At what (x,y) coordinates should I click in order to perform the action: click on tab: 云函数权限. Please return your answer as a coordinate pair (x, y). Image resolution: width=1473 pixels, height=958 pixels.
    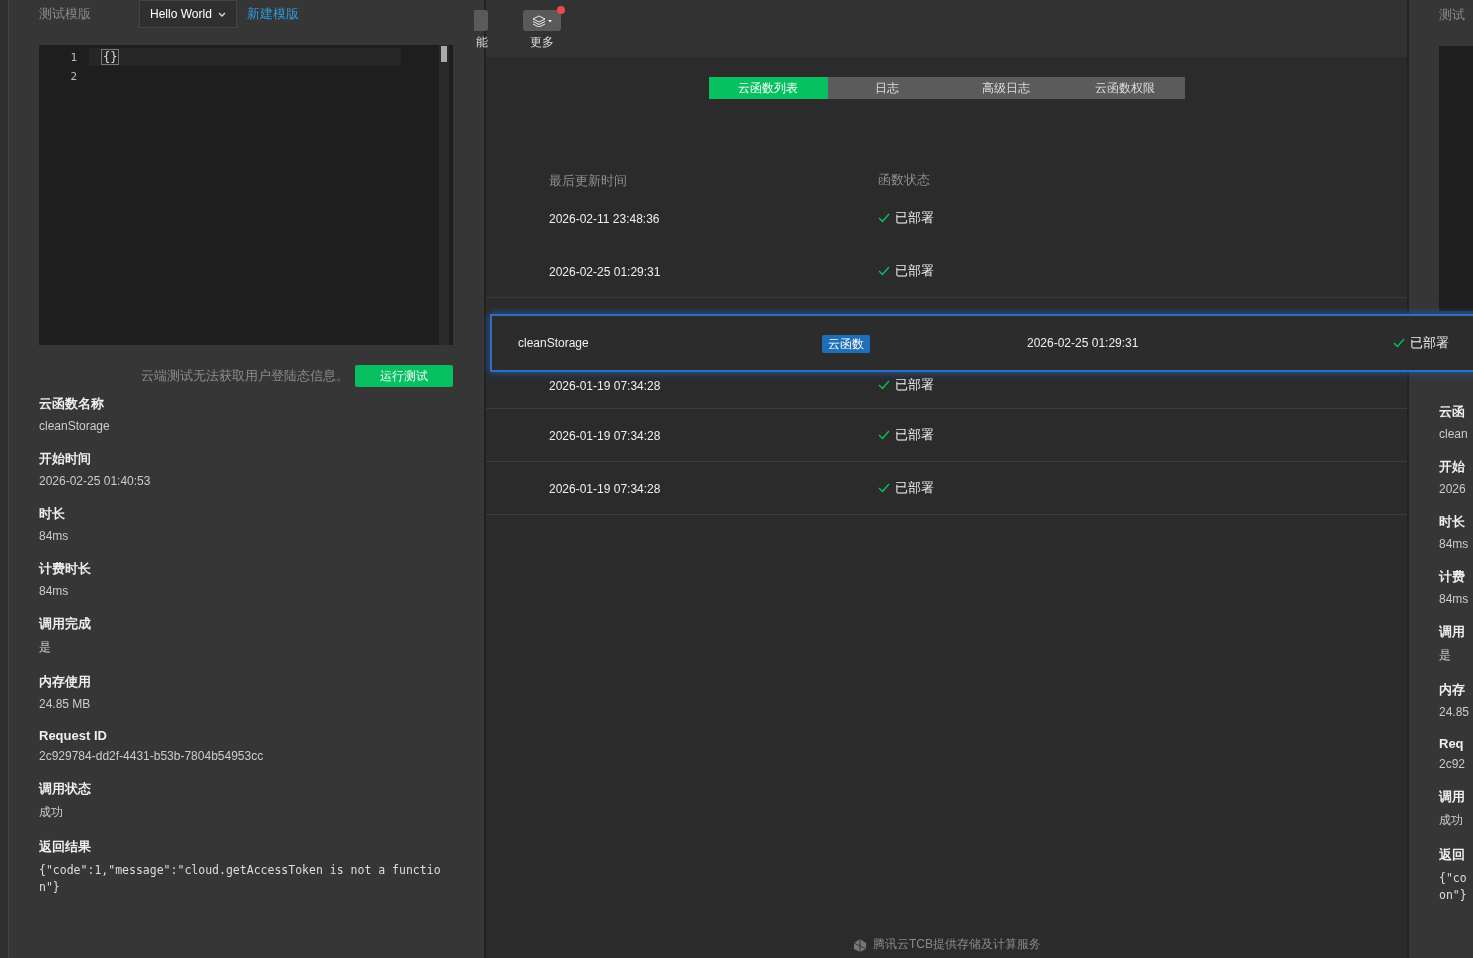
    Looking at the image, I should click on (1125, 88).